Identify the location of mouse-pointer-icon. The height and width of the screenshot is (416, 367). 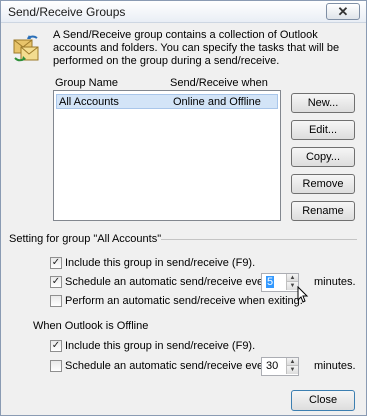
(303, 294).